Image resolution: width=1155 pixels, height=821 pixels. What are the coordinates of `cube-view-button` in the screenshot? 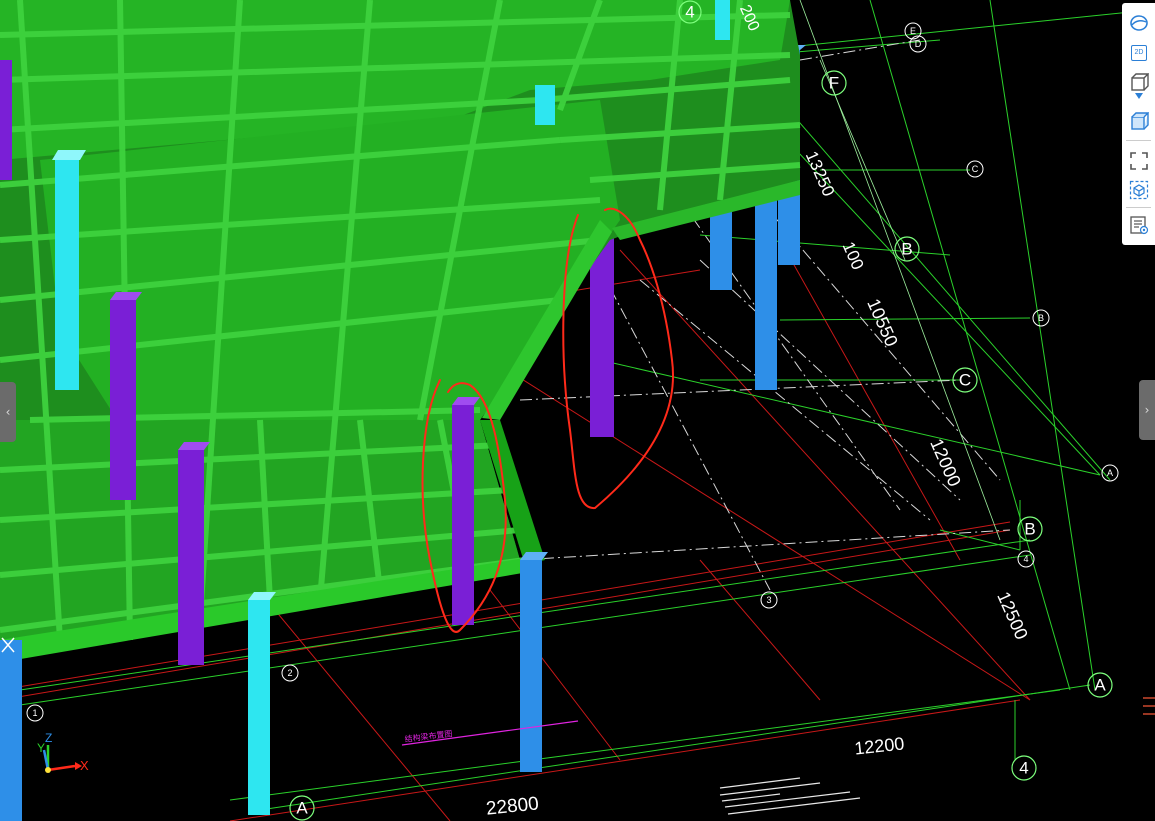 It's located at (1139, 121).